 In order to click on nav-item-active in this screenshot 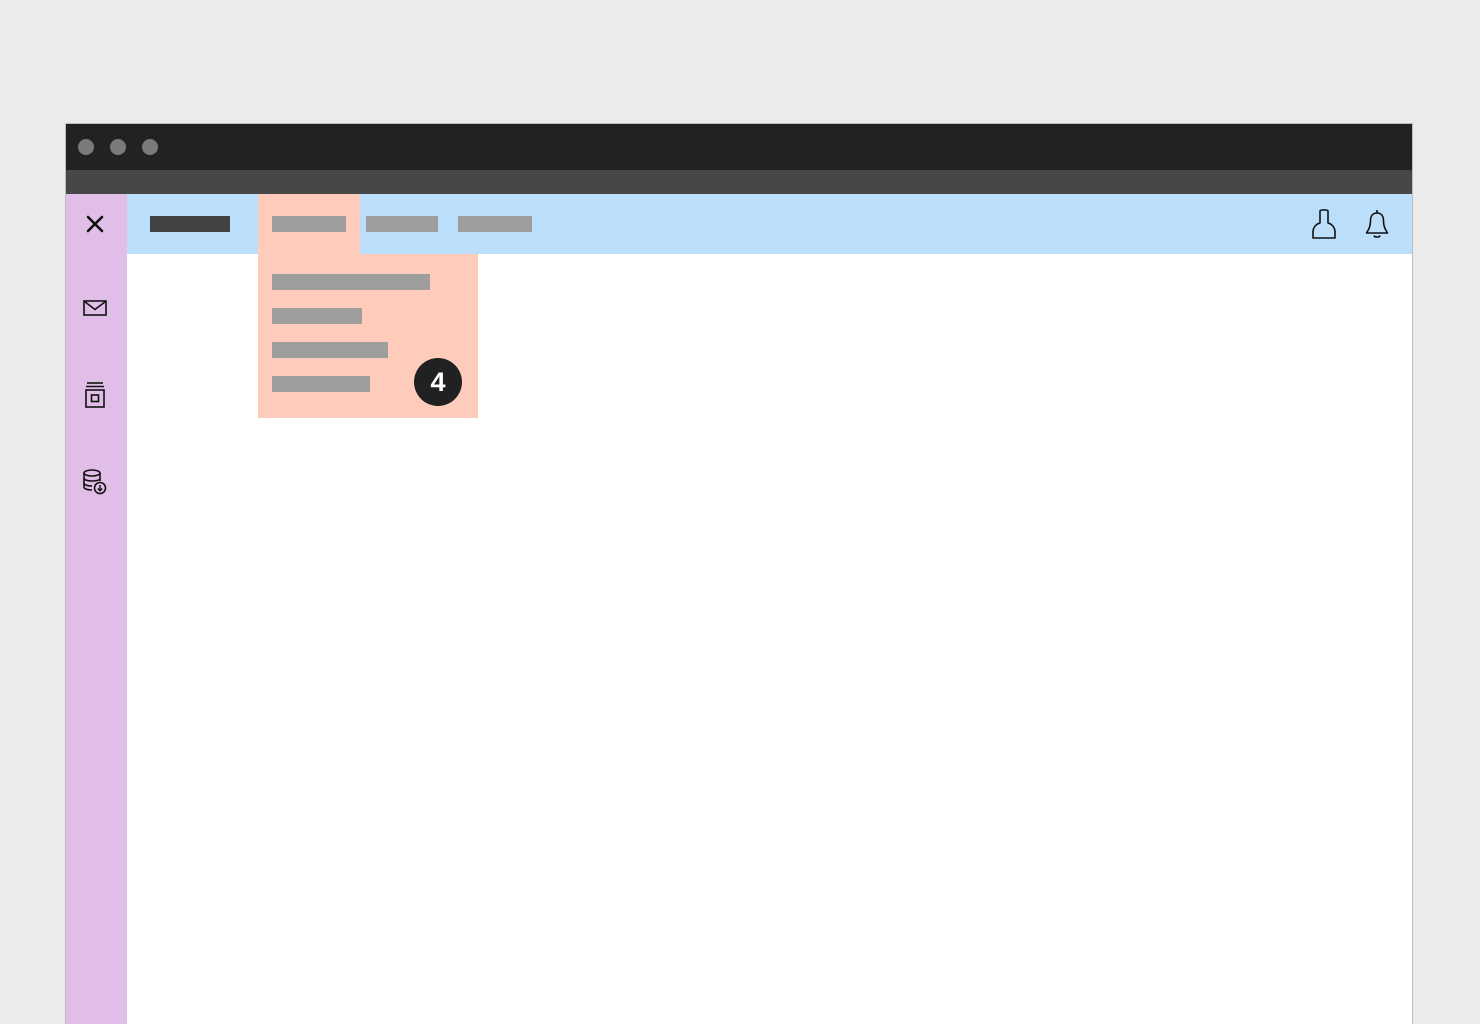, I will do `click(309, 224)`.